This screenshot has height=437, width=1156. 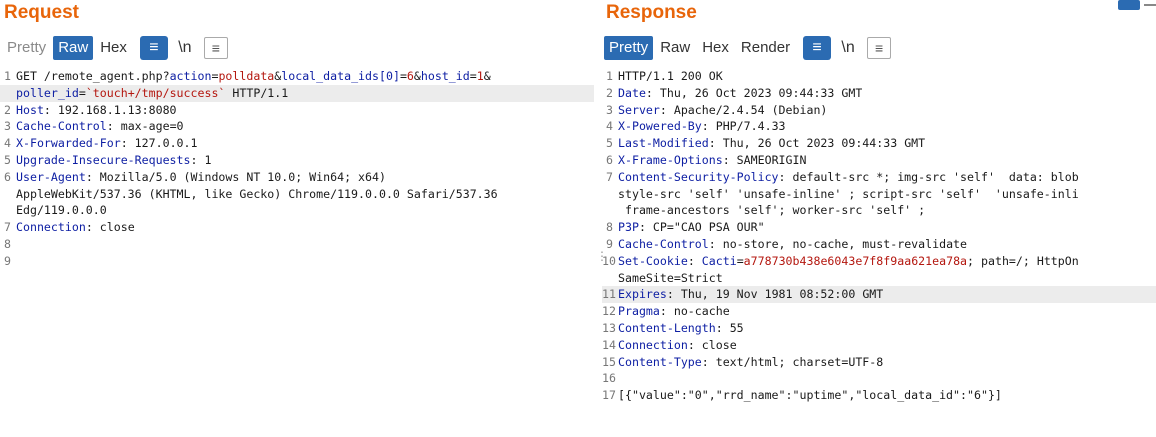 What do you see at coordinates (340, 76) in the screenshot?
I see `param-name: local_data_ids[0]` at bounding box center [340, 76].